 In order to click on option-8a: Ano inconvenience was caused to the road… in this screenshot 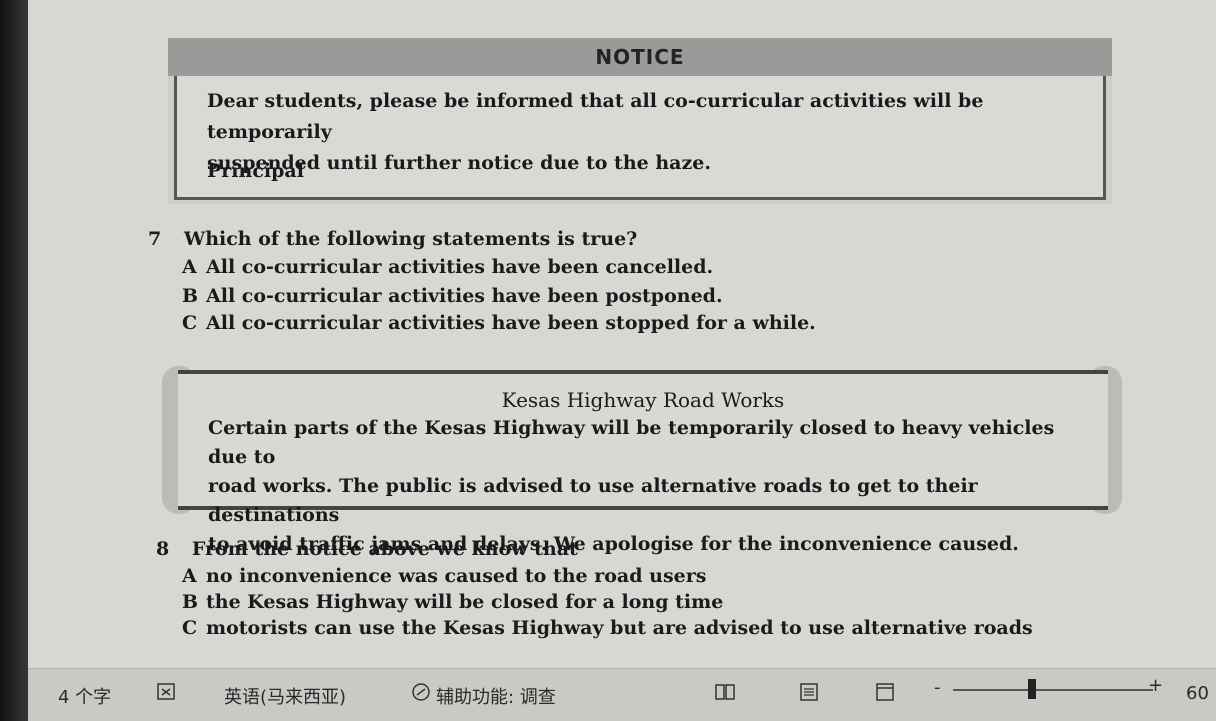, I will do `click(444, 576)`.